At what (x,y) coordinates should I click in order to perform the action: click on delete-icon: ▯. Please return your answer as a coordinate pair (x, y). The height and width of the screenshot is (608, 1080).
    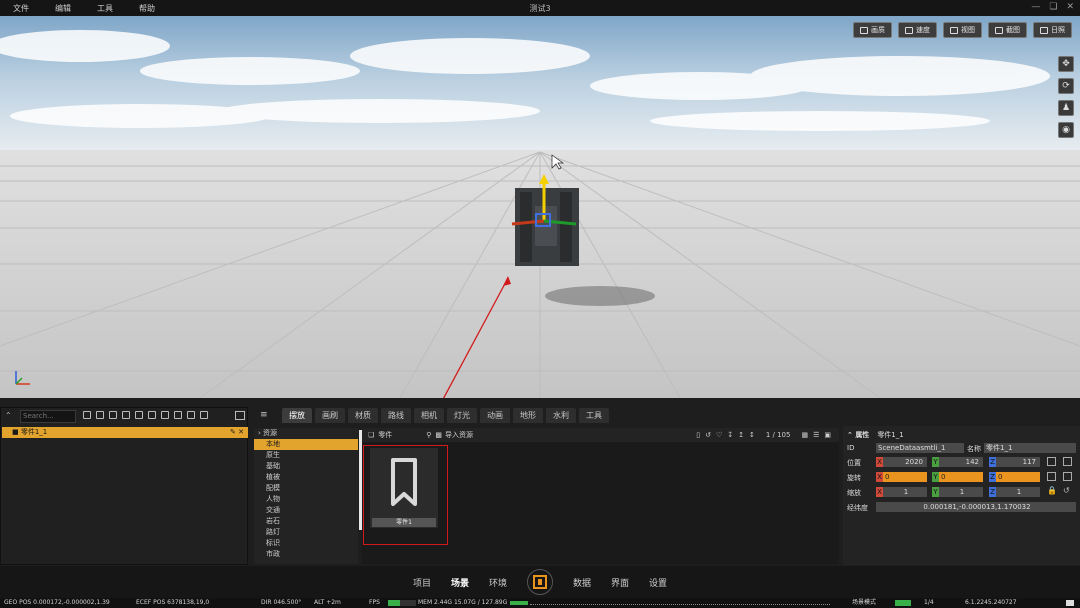
    Looking at the image, I should click on (698, 435).